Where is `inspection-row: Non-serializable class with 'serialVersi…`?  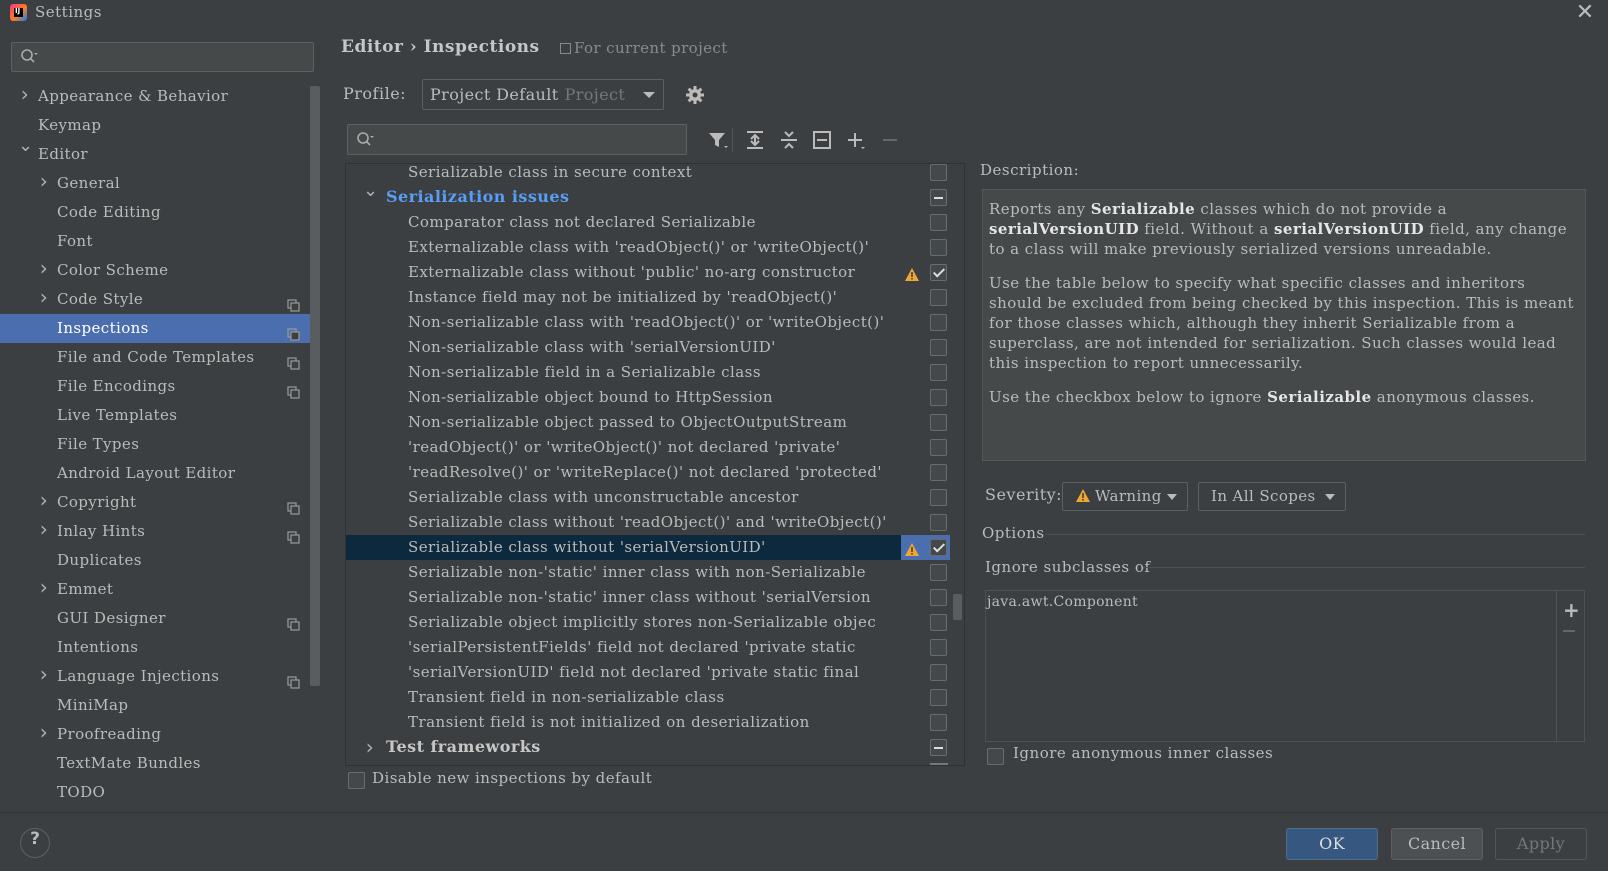 inspection-row: Non-serializable class with 'serialVersi… is located at coordinates (648, 347).